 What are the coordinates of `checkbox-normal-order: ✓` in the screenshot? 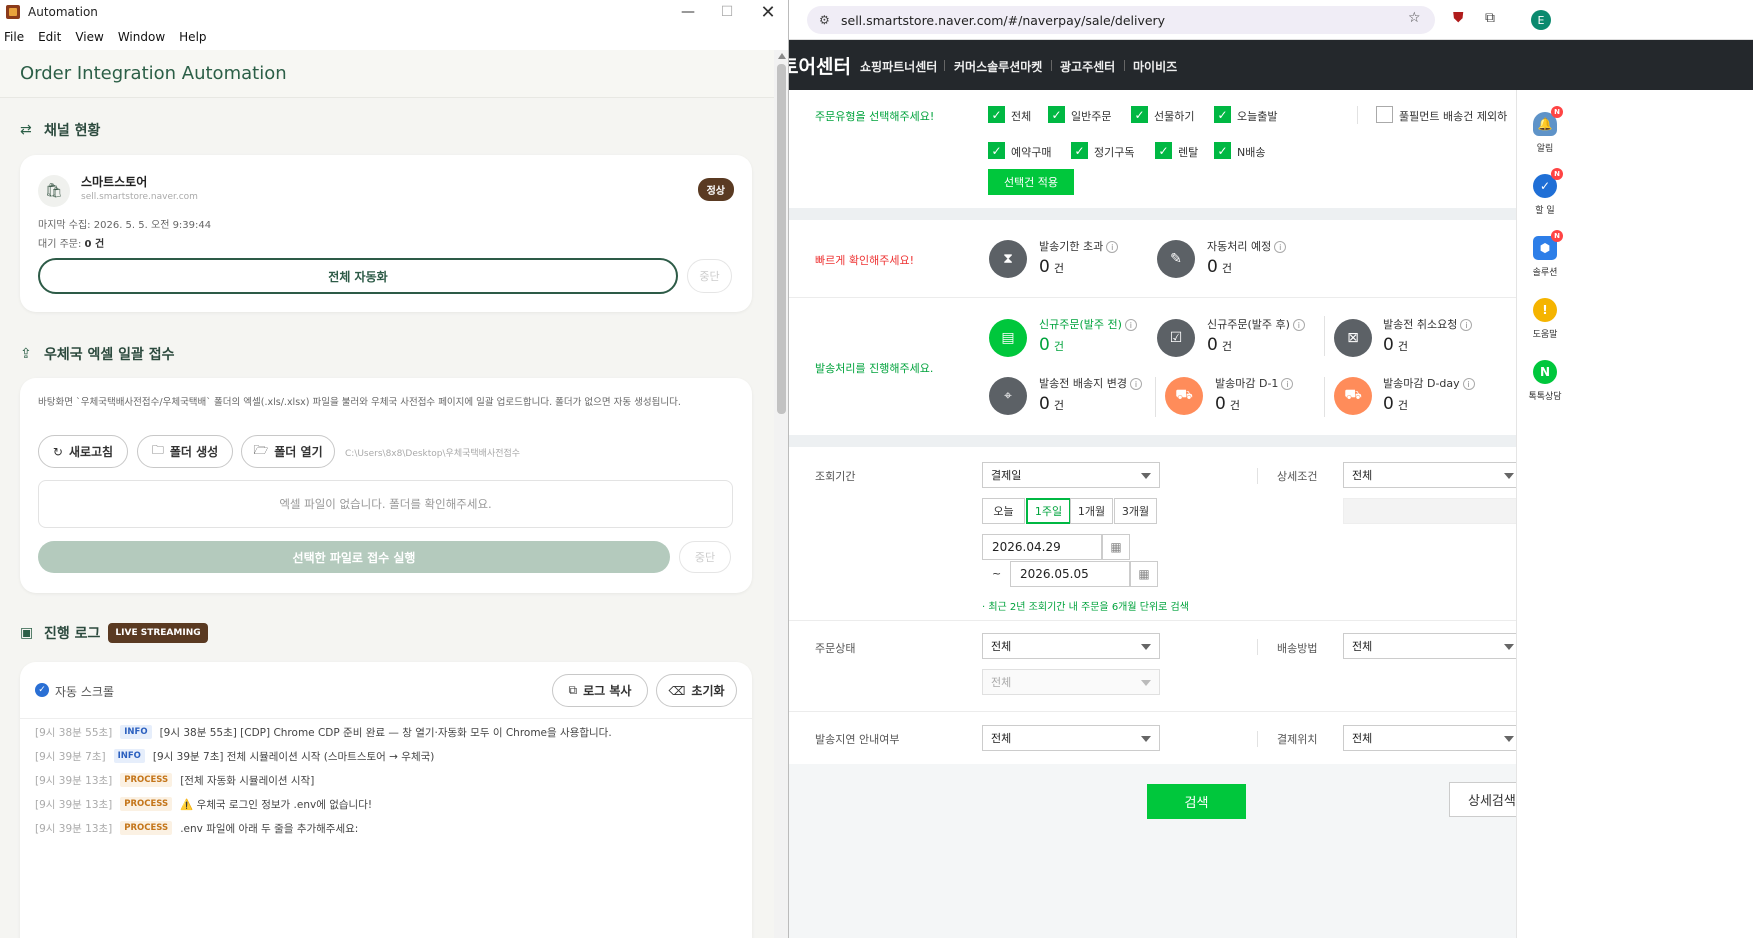 It's located at (1056, 114).